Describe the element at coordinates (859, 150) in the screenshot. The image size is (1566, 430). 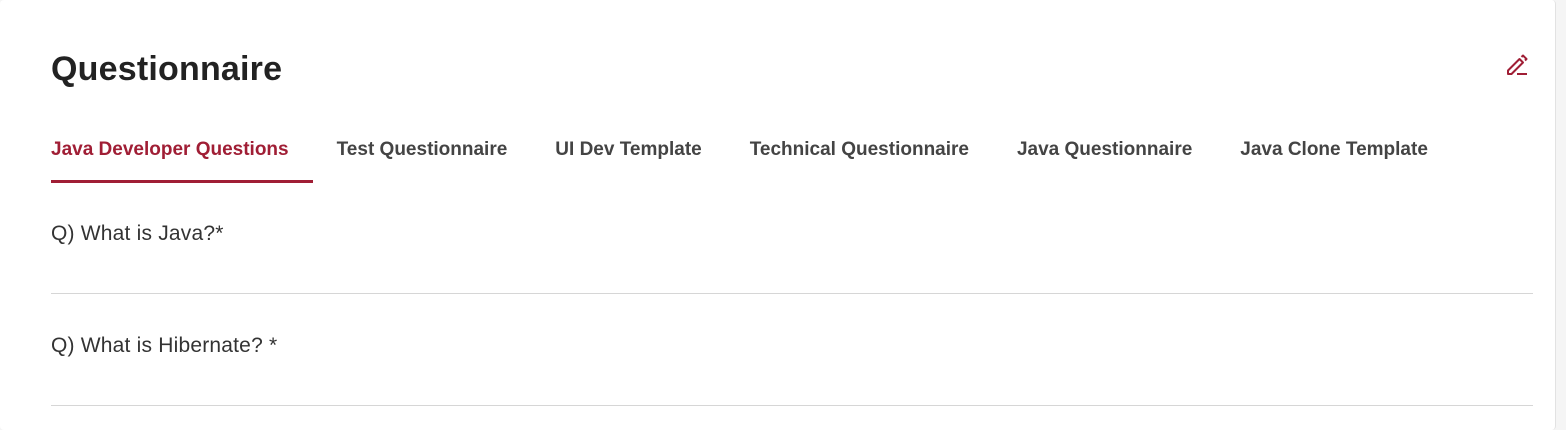
I see `tab-technical-questionnaire: Technical Questionnaire` at that location.